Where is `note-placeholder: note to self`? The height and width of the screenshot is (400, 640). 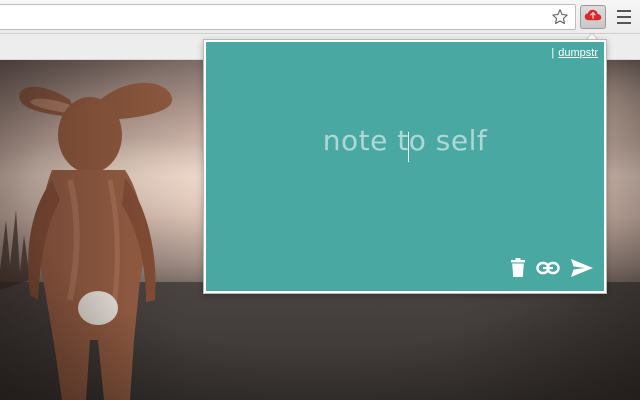
note-placeholder: note to self is located at coordinates (405, 140).